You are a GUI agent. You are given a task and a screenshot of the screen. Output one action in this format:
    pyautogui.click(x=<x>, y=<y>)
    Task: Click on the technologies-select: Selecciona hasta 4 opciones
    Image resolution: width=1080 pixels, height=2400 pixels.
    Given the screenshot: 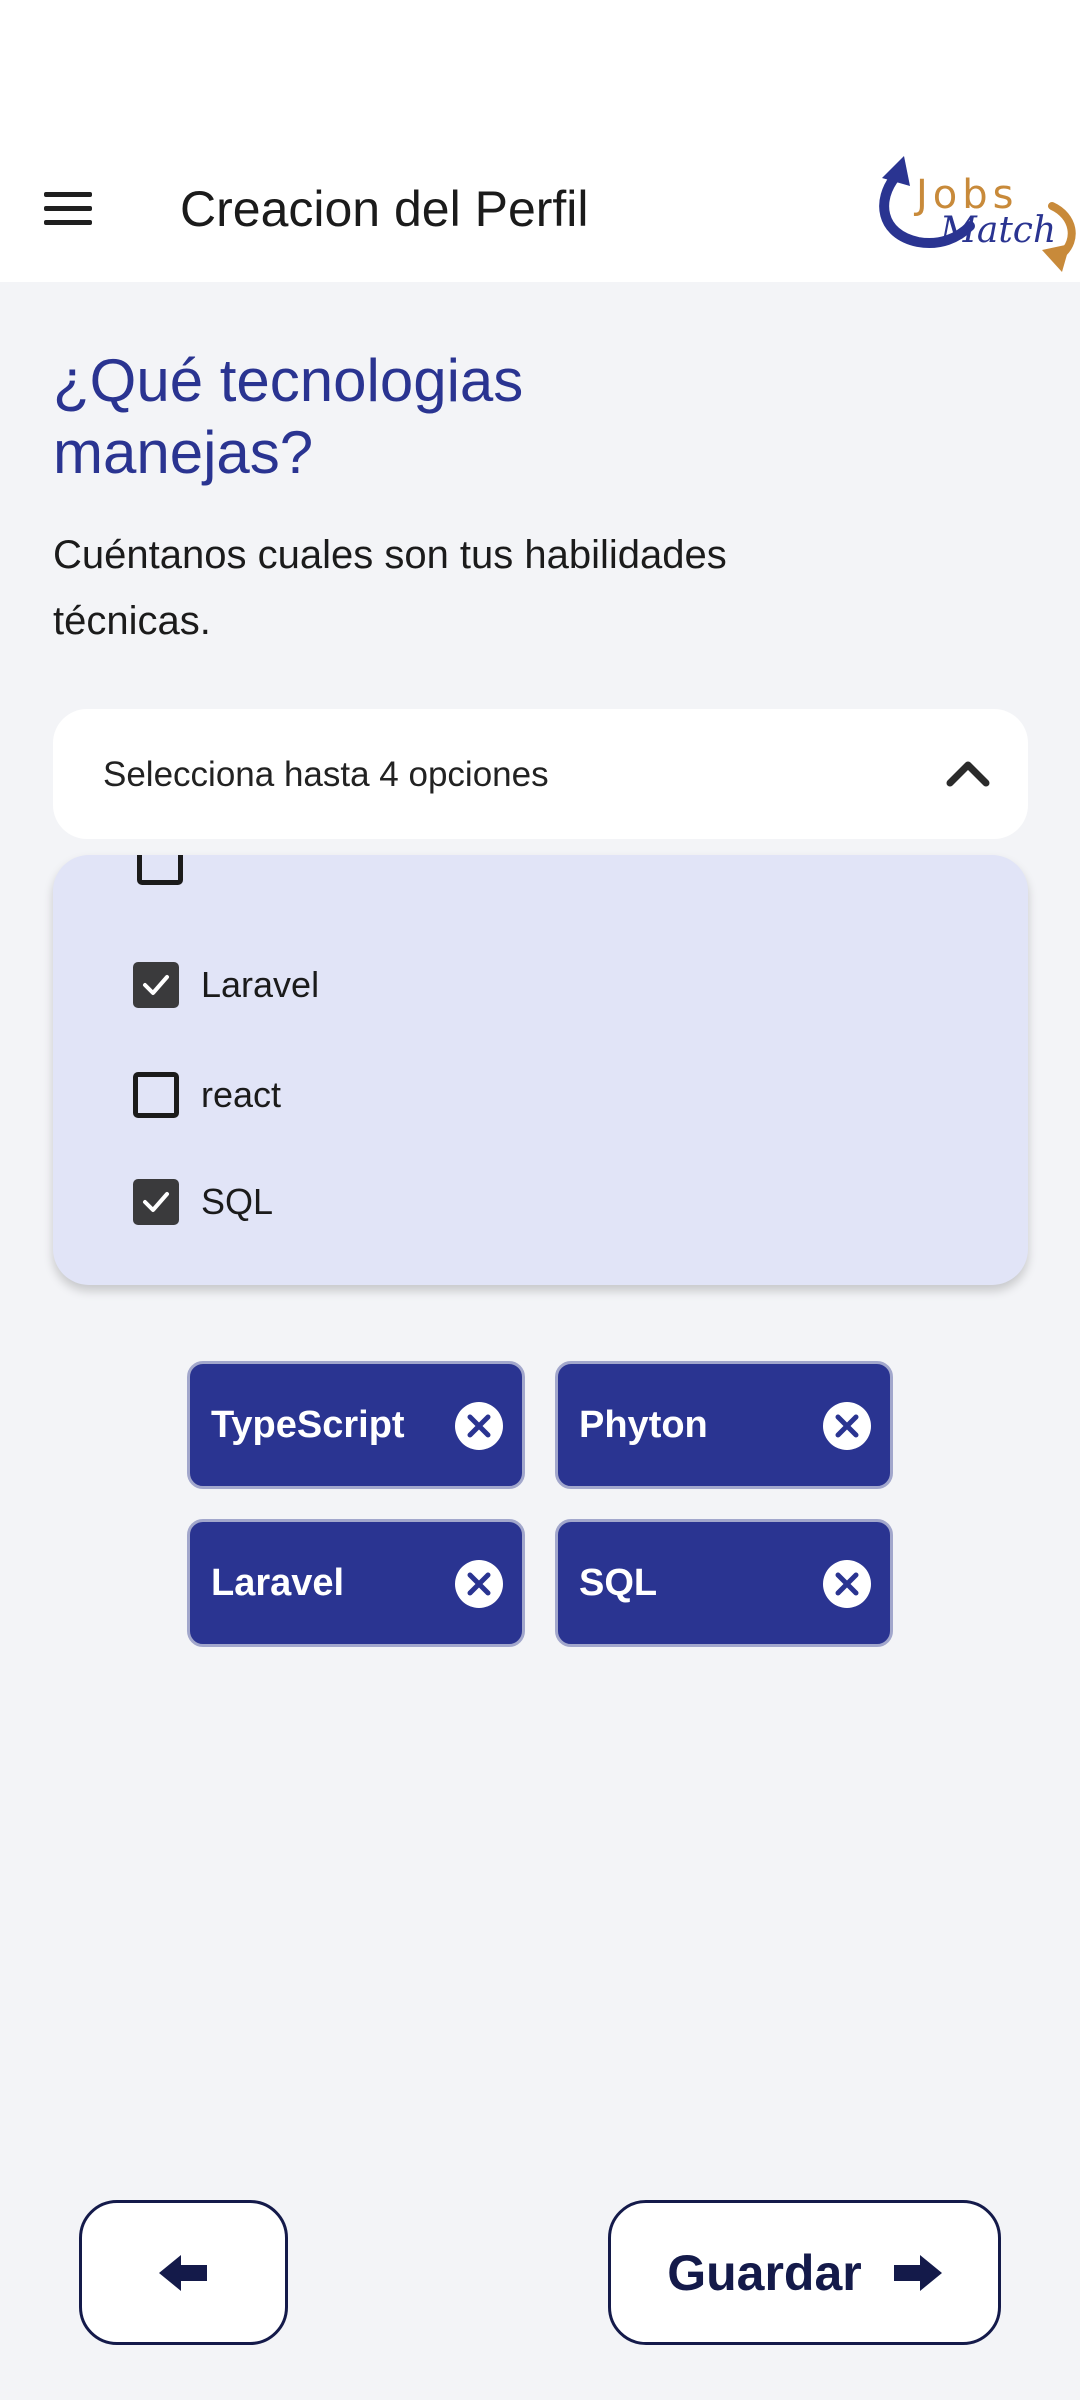 What is the action you would take?
    pyautogui.click(x=540, y=774)
    